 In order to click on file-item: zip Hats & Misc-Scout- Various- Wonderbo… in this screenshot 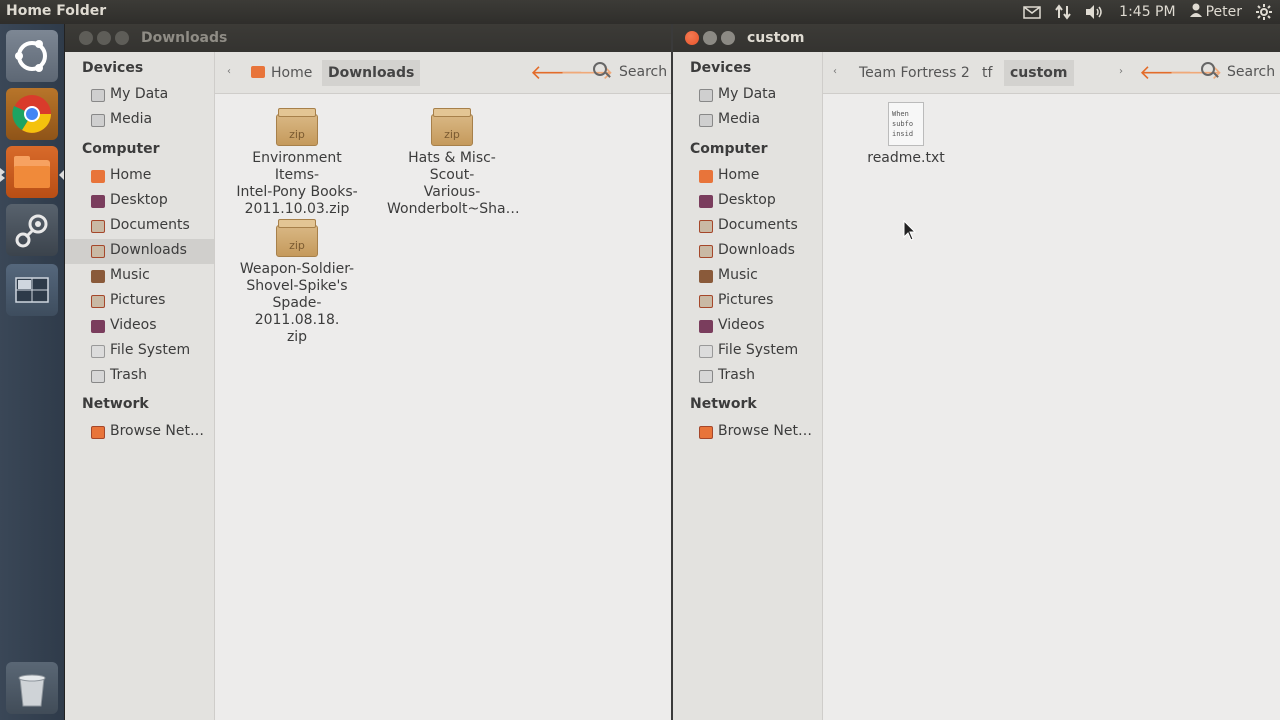, I will do `click(453, 163)`.